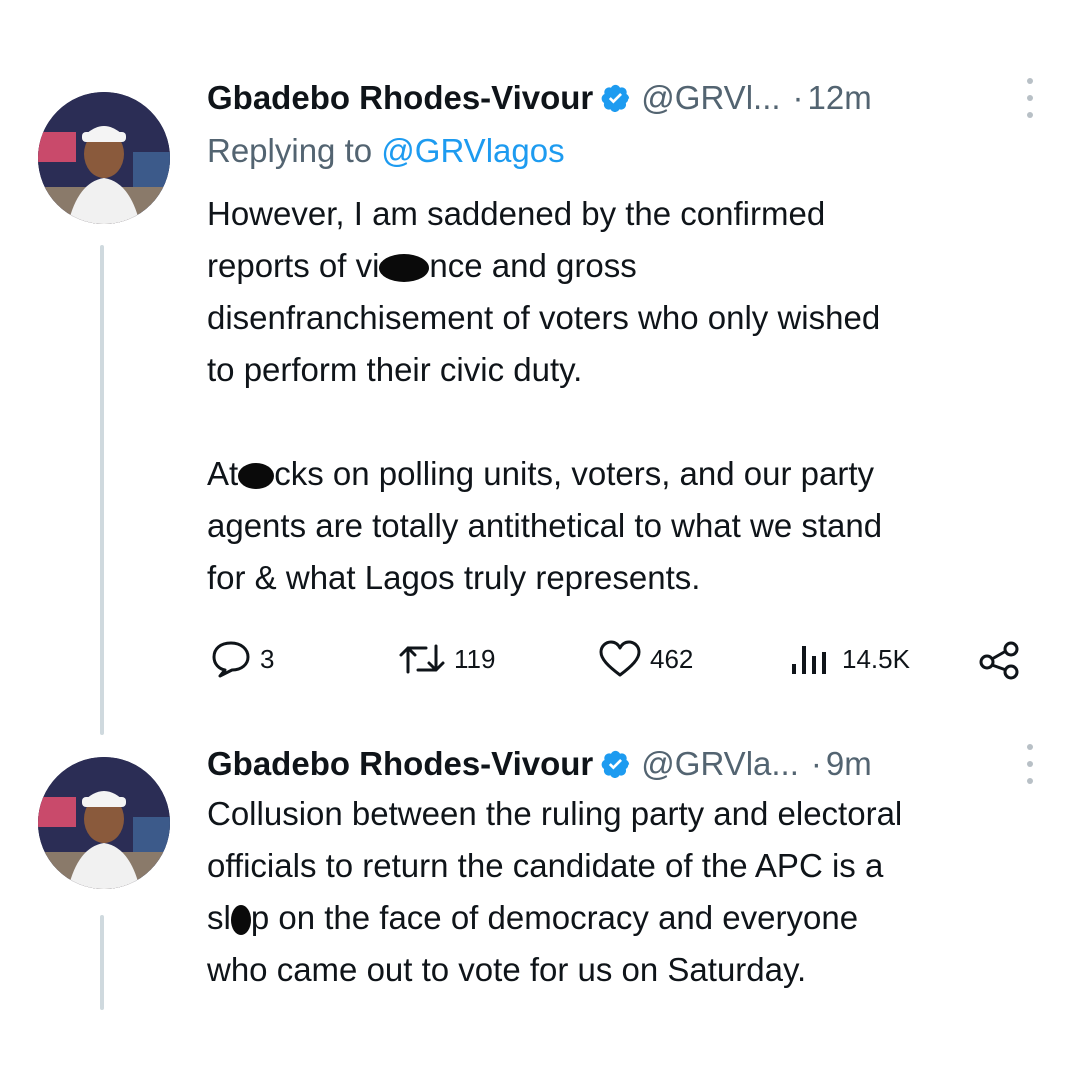 Image resolution: width=1080 pixels, height=1080 pixels. Describe the element at coordinates (400, 764) in the screenshot. I see `author-name: Gbadebo Rhodes-Vivour` at that location.